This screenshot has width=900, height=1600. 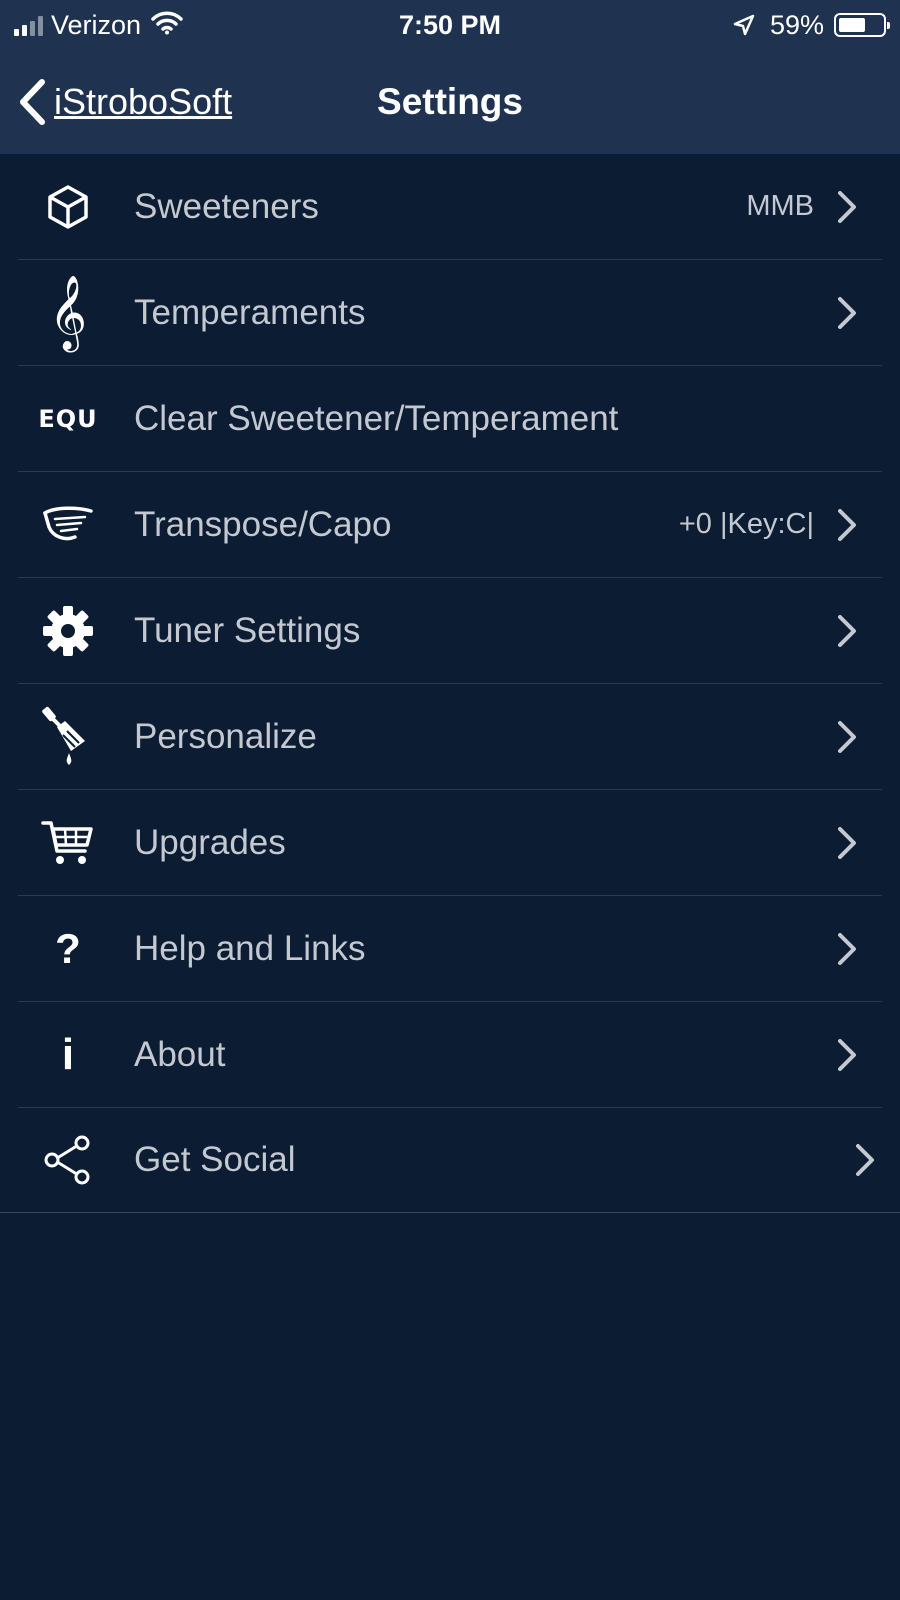 What do you see at coordinates (450, 949) in the screenshot?
I see `settings-item-help-and-links: ? Help and Links` at bounding box center [450, 949].